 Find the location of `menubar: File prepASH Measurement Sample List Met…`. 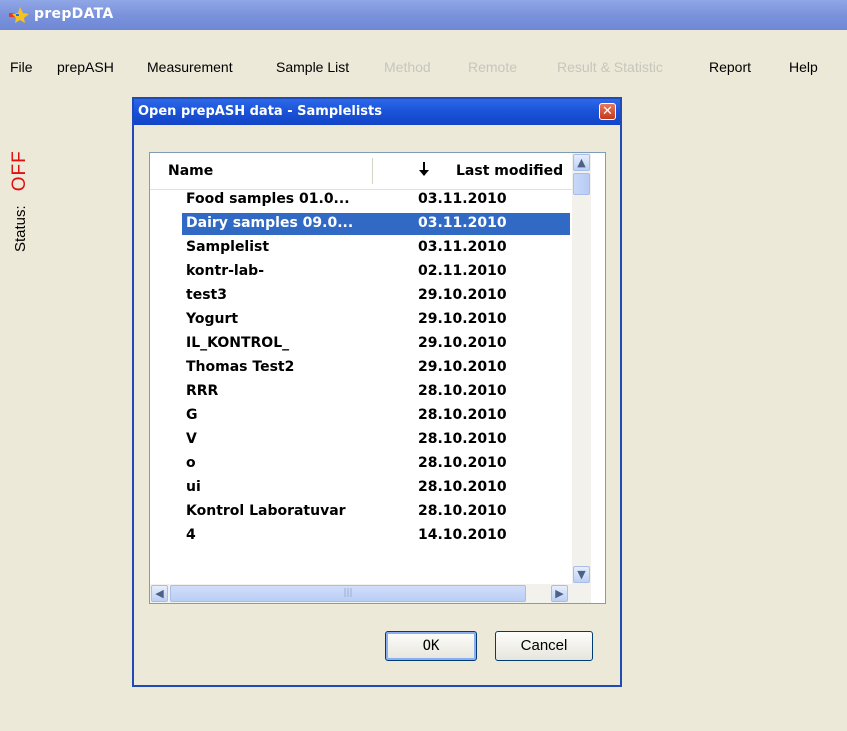

menubar: File prepASH Measurement Sample List Met… is located at coordinates (423, 68).